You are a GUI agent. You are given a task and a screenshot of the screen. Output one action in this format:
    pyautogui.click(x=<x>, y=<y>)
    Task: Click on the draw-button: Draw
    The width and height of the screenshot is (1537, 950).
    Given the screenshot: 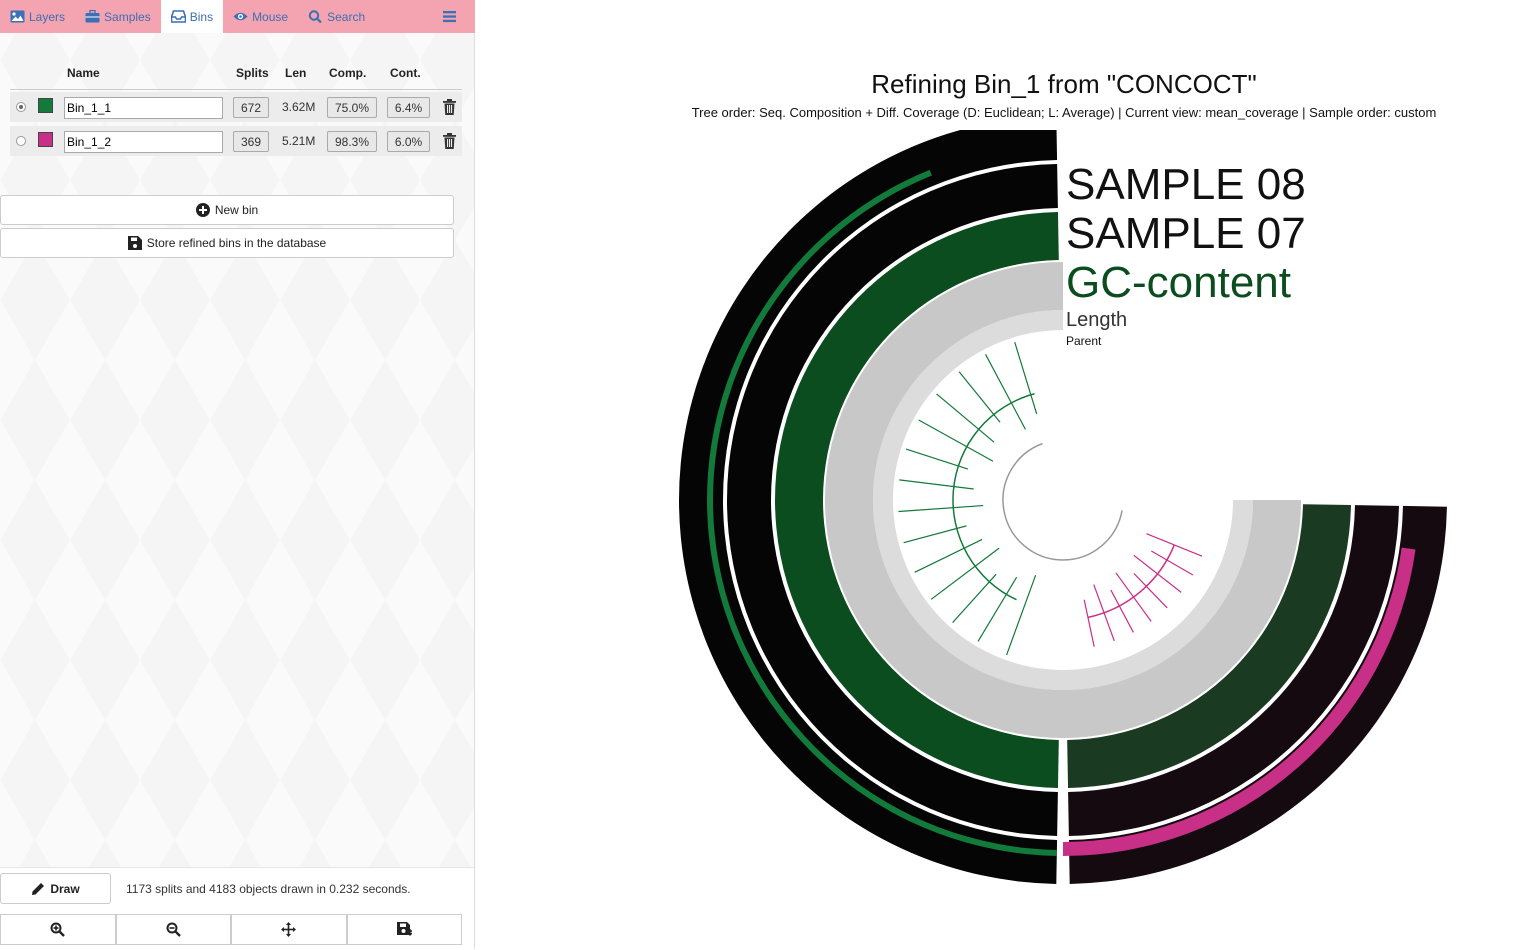 What is the action you would take?
    pyautogui.click(x=55, y=888)
    